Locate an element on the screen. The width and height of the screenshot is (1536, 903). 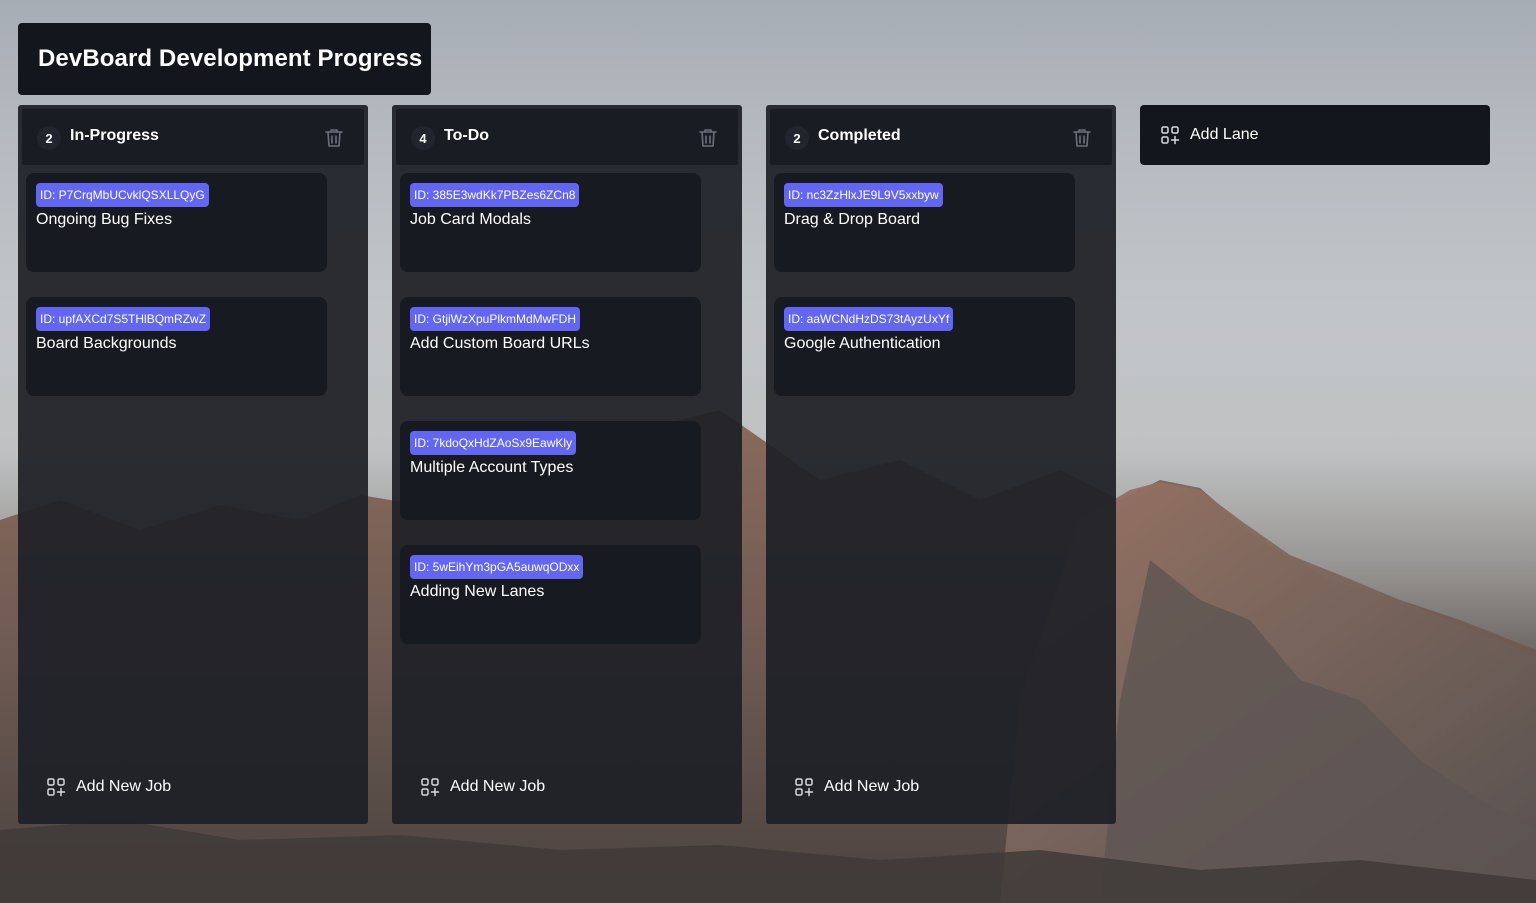
job-title: Drag & Drop Board is located at coordinates (852, 219).